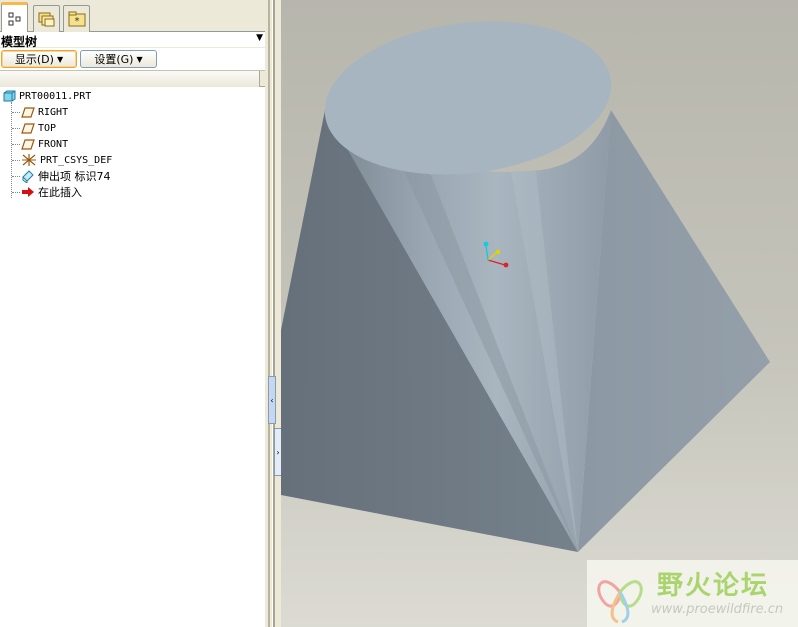 This screenshot has width=798, height=627. What do you see at coordinates (28, 176) in the screenshot?
I see `protrusion-icon` at bounding box center [28, 176].